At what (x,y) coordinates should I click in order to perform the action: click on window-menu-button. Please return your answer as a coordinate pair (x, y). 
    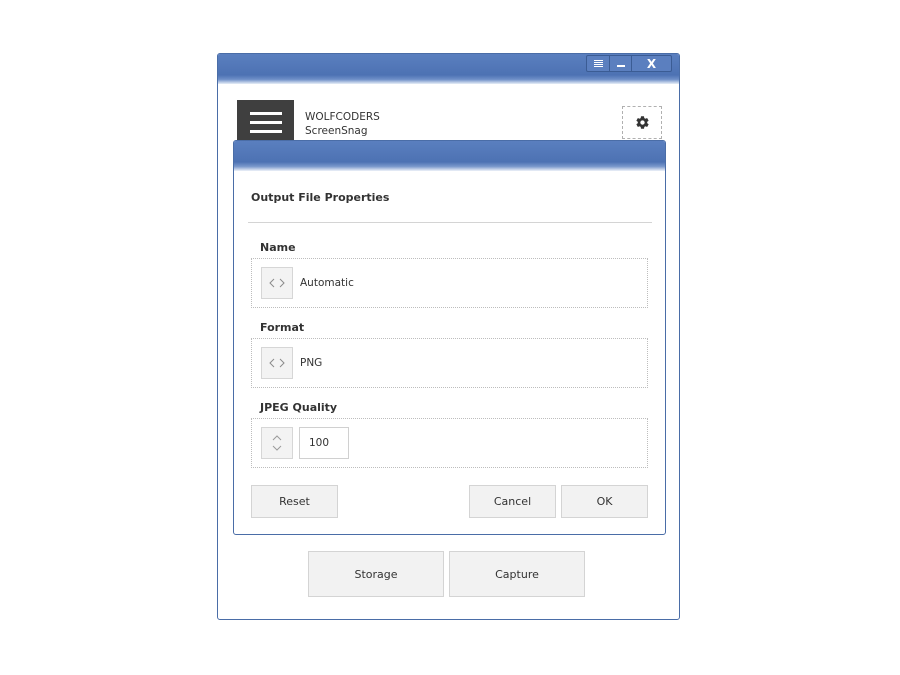
    Looking at the image, I should click on (598, 63).